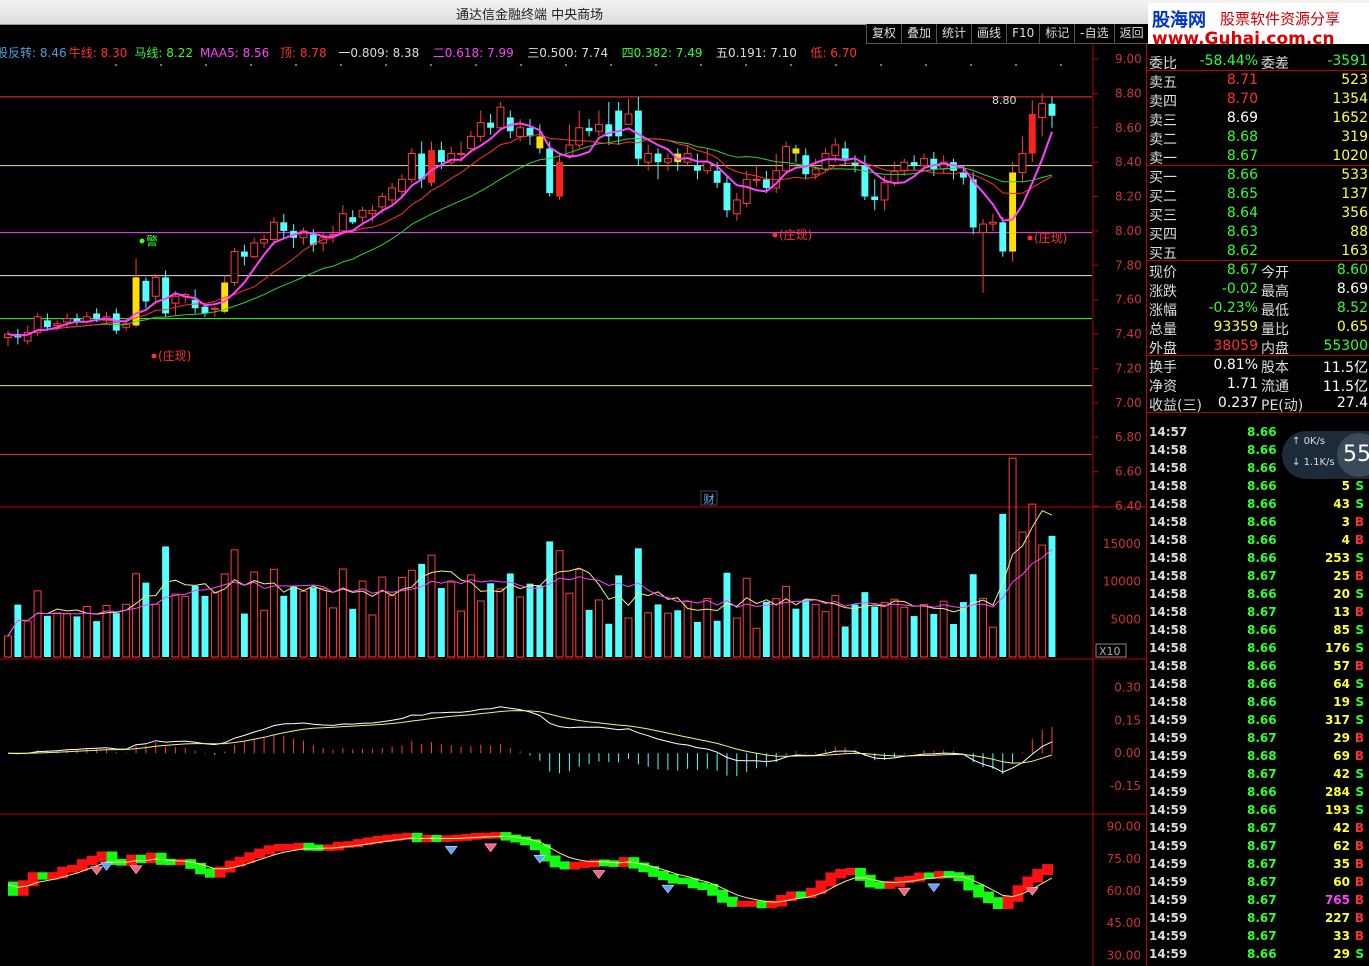 The image size is (1369, 966). Describe the element at coordinates (1235, 365) in the screenshot. I see `quote-value: 0.81%` at that location.